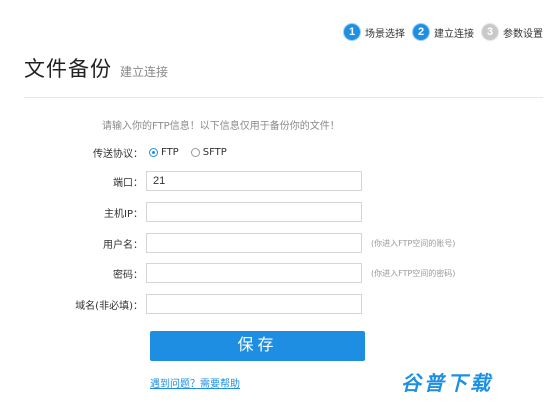  What do you see at coordinates (254, 243) in the screenshot?
I see `username-input` at bounding box center [254, 243].